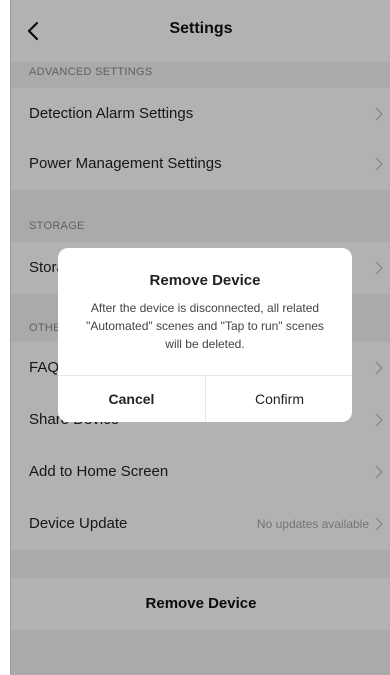 This screenshot has height=675, width=390. I want to click on cancel-button: Cancel, so click(131, 399).